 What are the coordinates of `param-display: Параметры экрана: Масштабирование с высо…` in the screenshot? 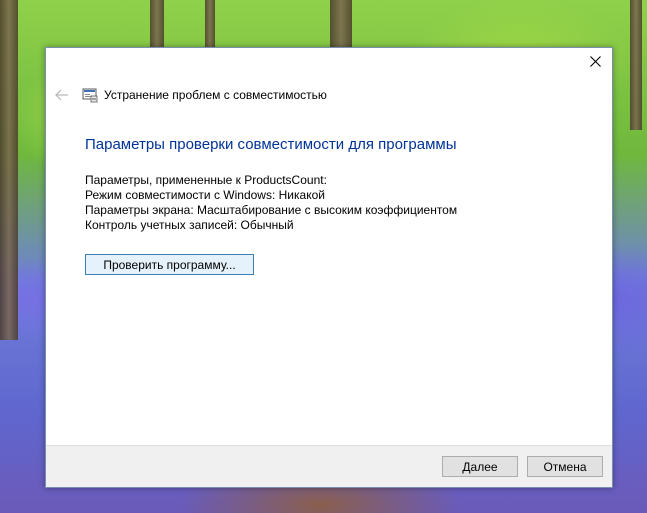 It's located at (271, 210).